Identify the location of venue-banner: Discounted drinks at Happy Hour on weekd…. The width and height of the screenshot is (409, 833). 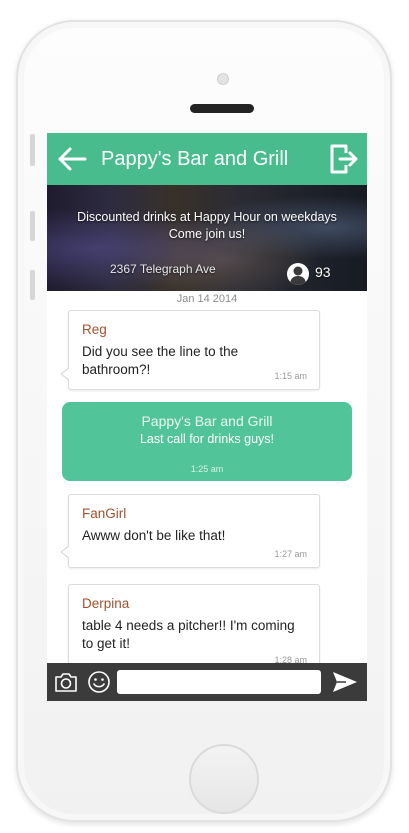
(207, 238).